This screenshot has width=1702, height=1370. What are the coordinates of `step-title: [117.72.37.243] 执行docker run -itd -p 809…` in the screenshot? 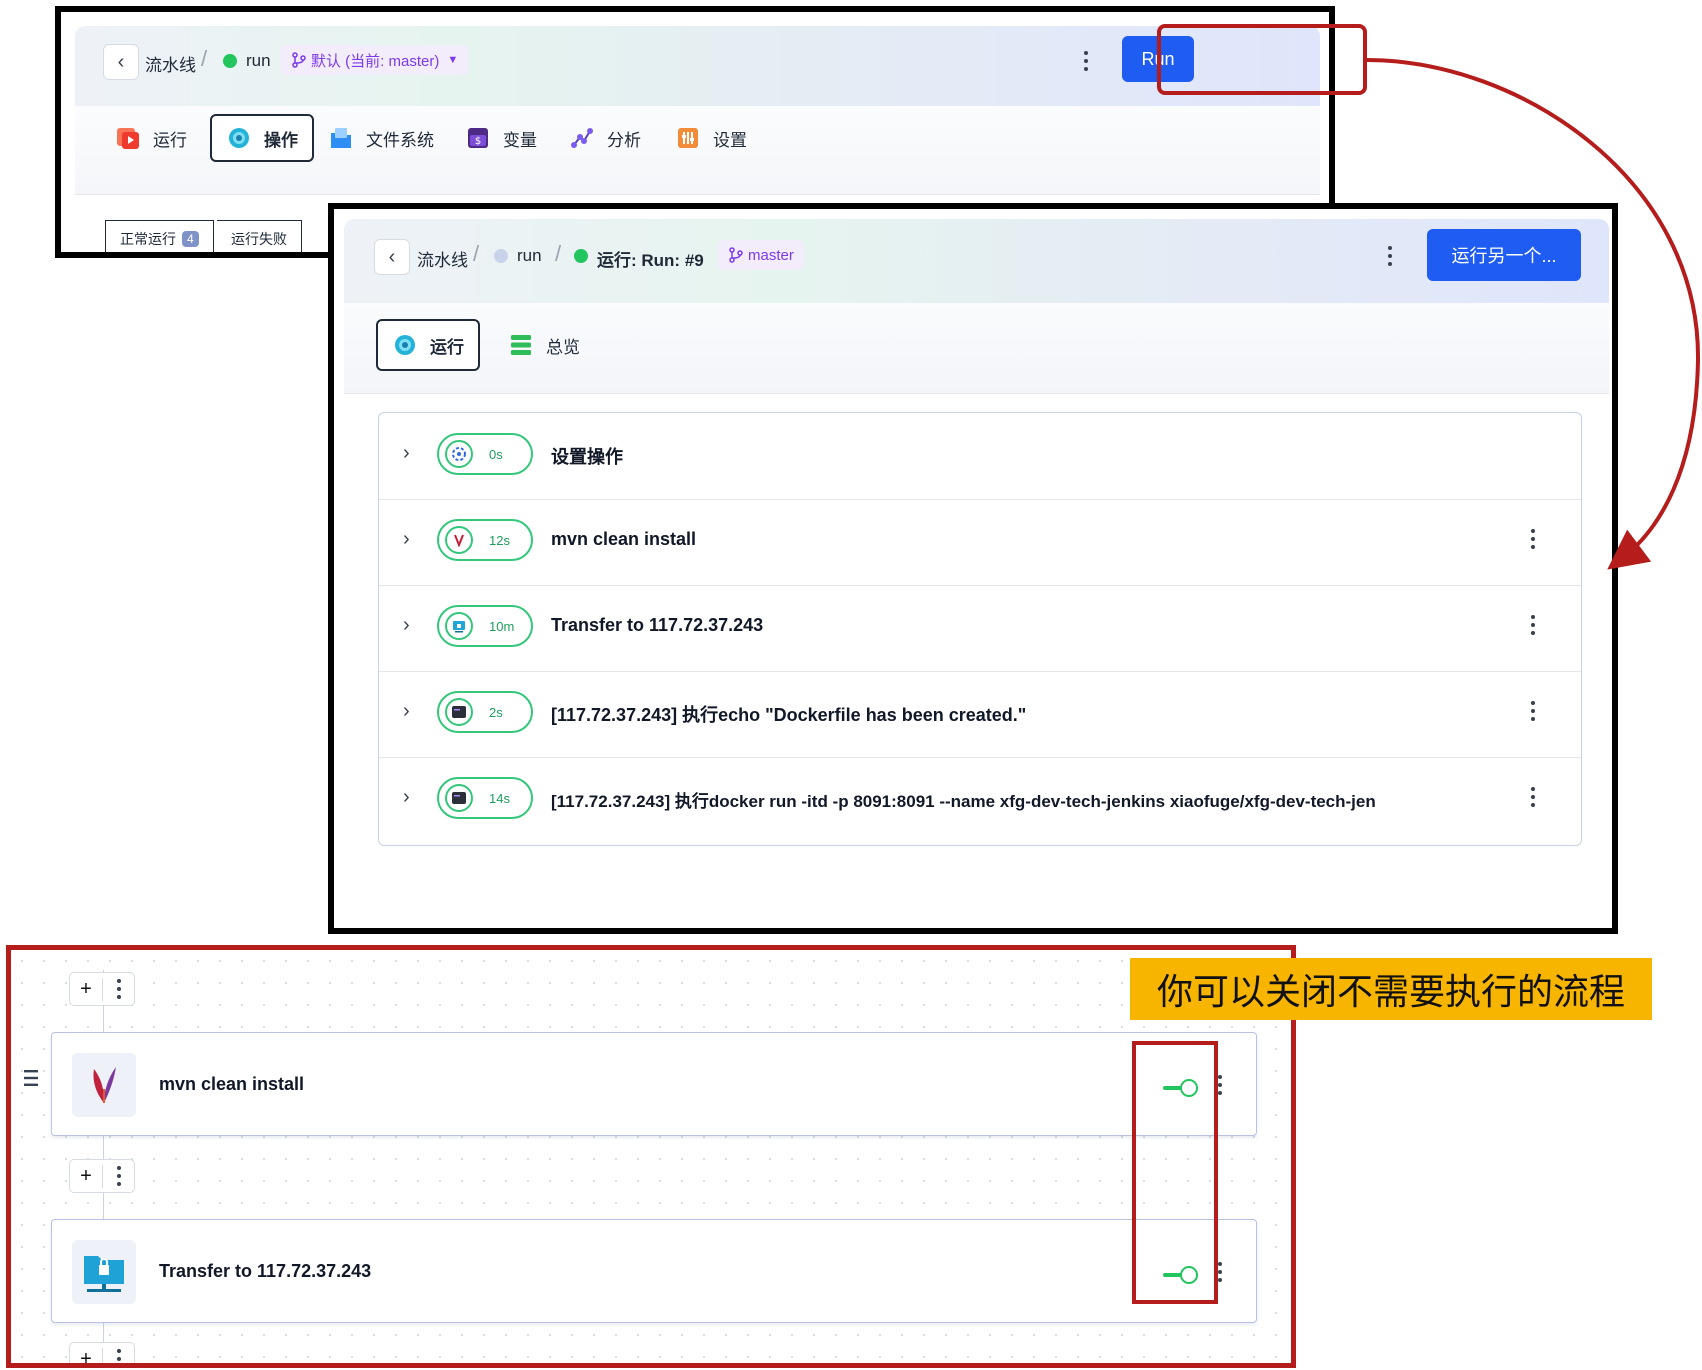 It's located at (963, 801).